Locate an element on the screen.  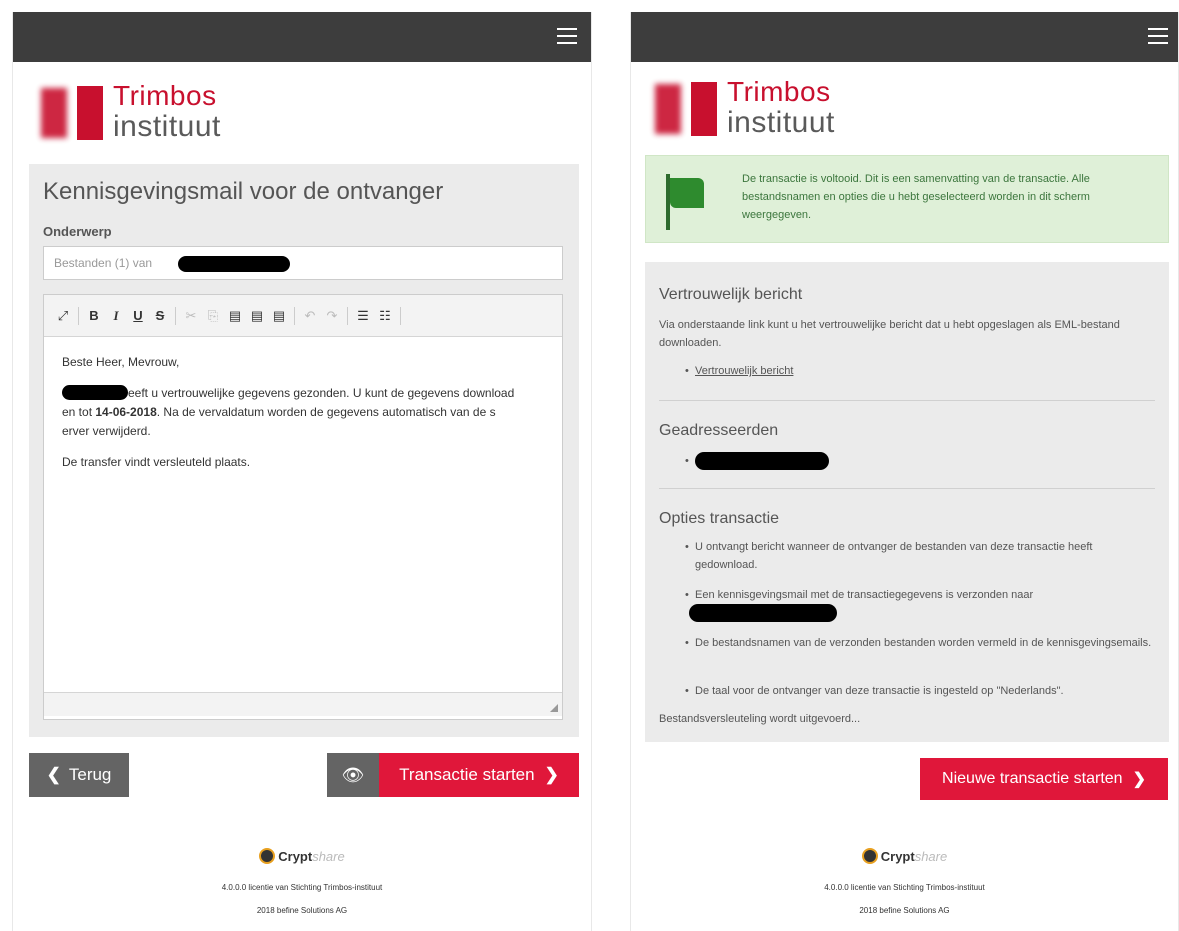
recipients-title: Geadresseerden is located at coordinates (719, 430).